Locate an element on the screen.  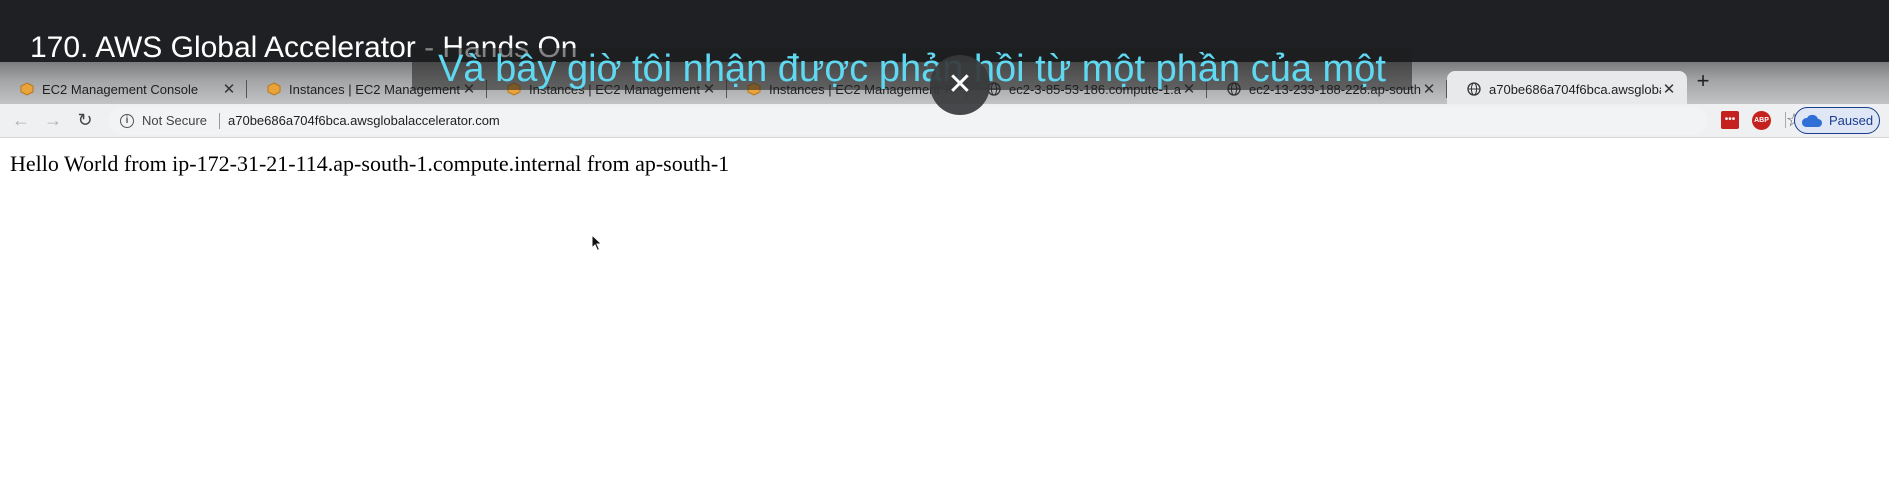
profile-sync-button: Paused is located at coordinates (1837, 120).